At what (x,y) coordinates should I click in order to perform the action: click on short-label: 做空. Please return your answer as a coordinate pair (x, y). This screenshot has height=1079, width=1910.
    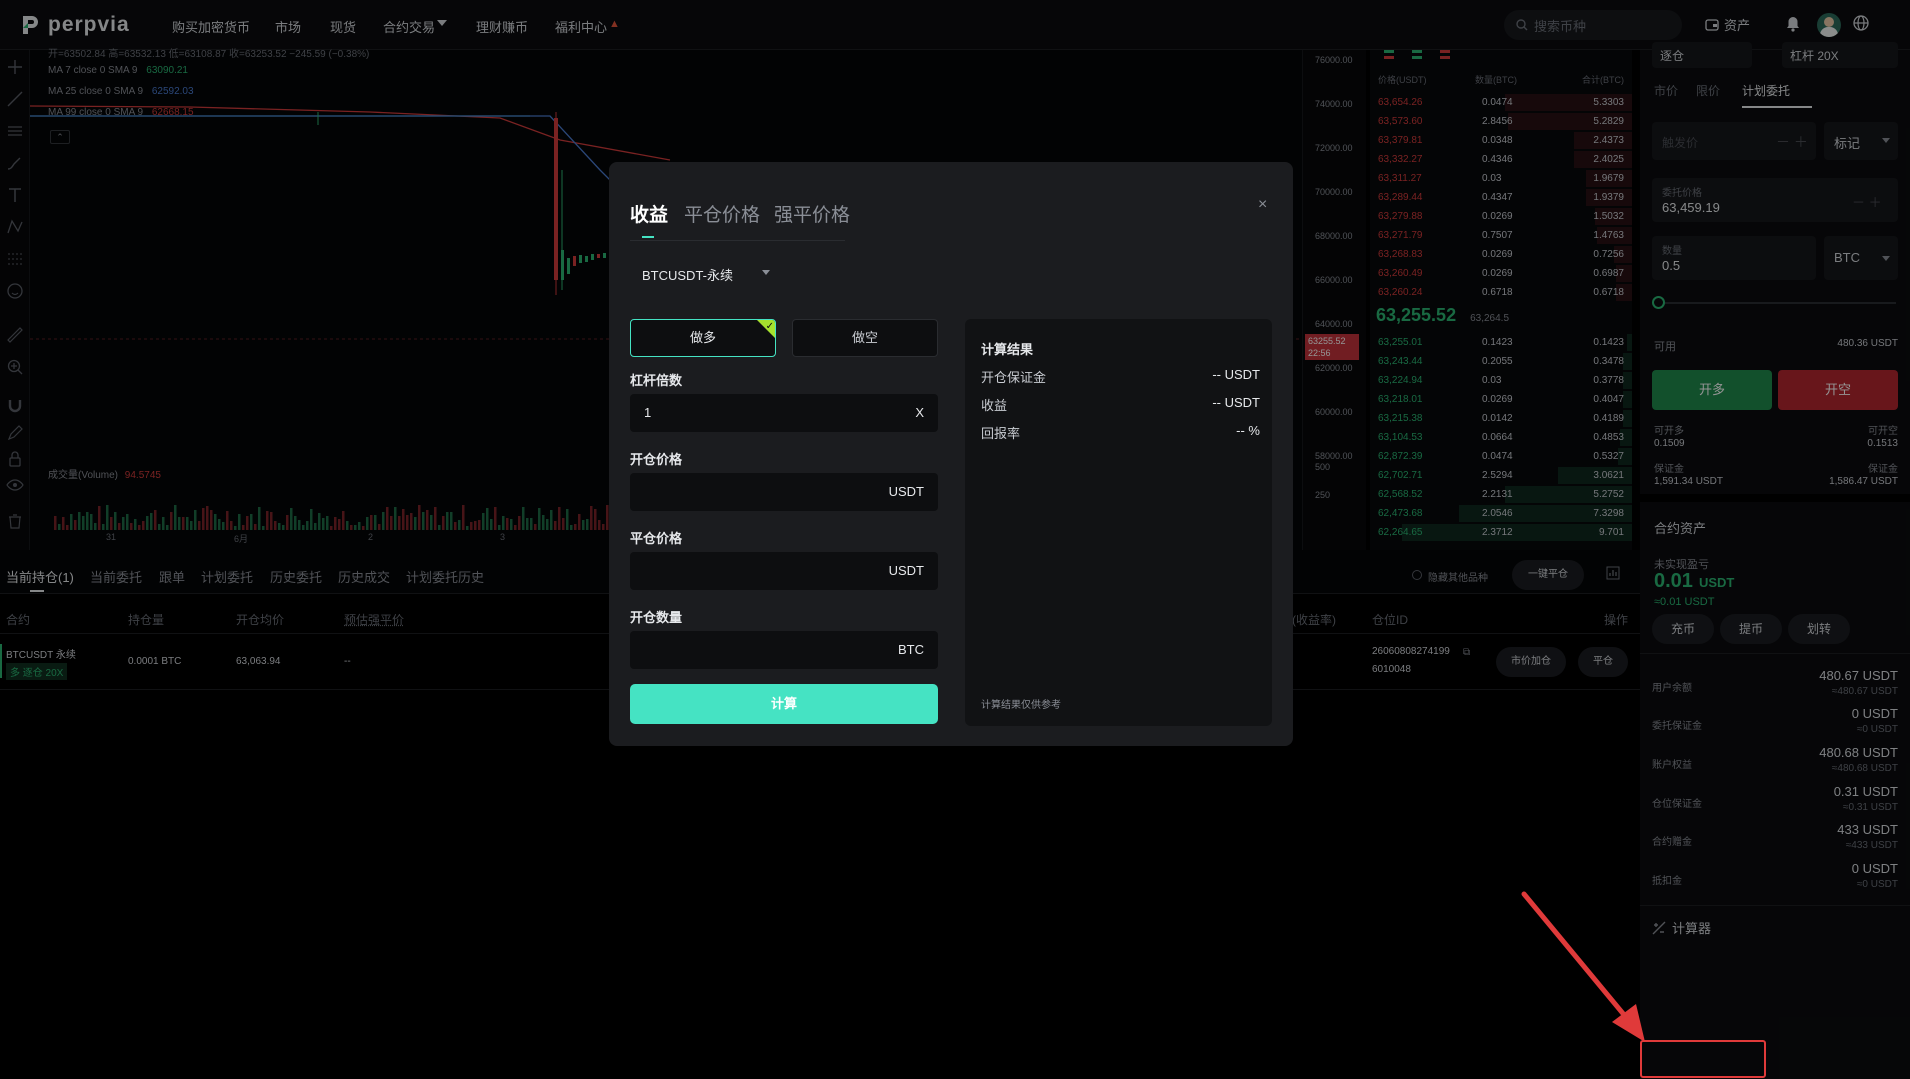
    Looking at the image, I should click on (864, 337).